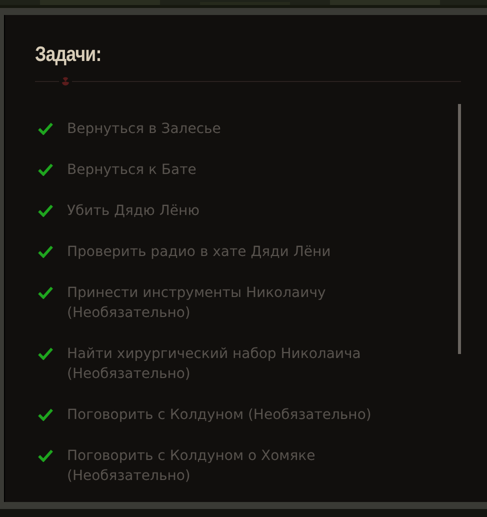  Describe the element at coordinates (144, 129) in the screenshot. I see `task-text: Вернуться в Залесье` at that location.